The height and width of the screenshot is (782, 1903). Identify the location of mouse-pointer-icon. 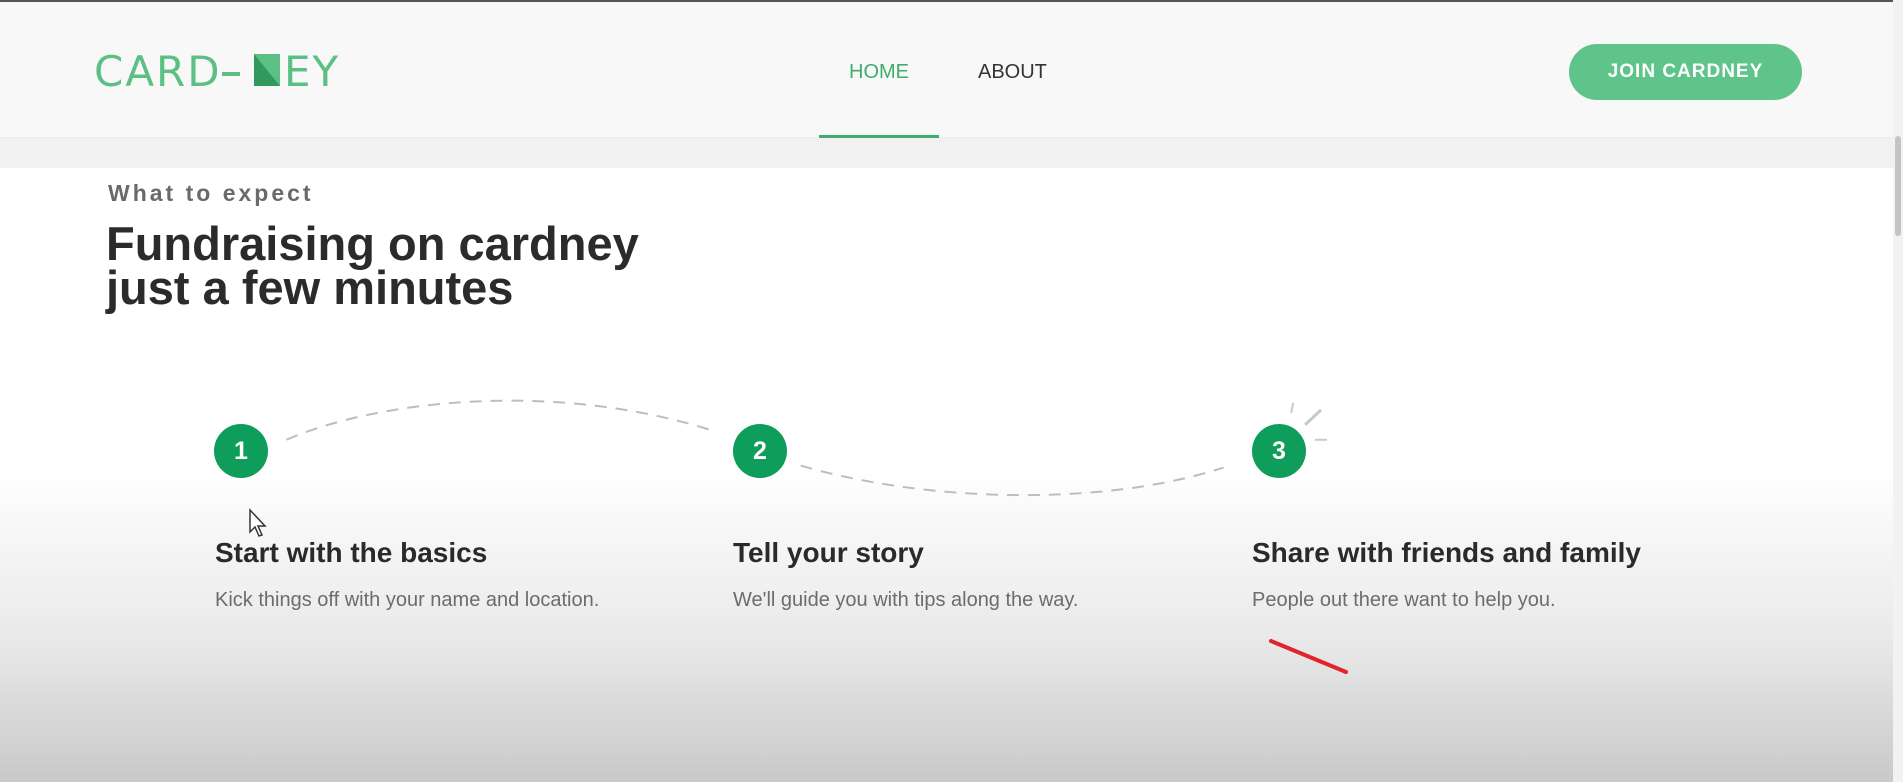
(258, 522).